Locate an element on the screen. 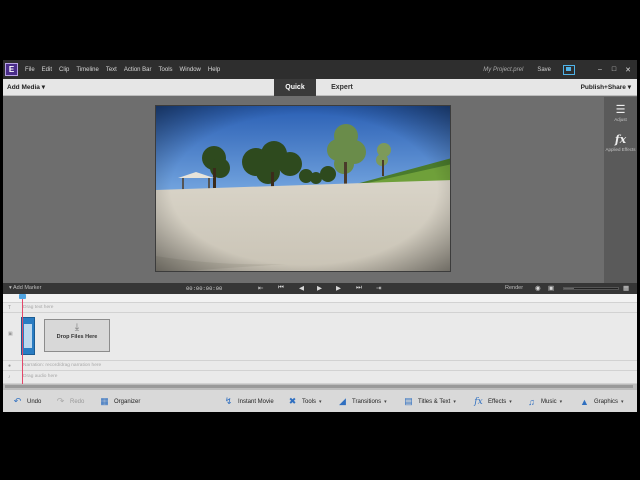  scrollbar-thumb is located at coordinates (319, 386).